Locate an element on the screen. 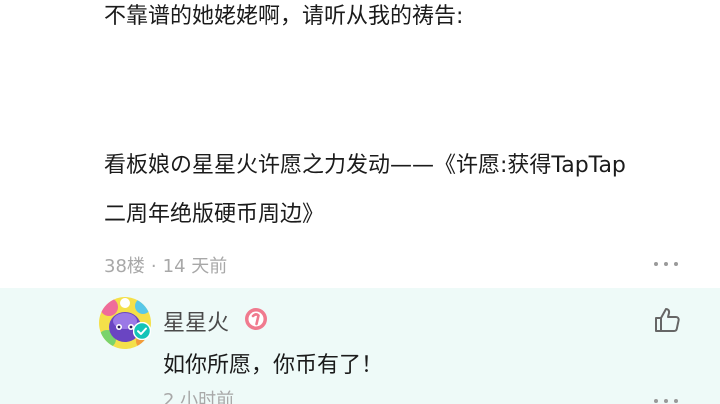 This screenshot has height=404, width=720. reply-text: 如你所愿，你币有了！ is located at coordinates (273, 365).